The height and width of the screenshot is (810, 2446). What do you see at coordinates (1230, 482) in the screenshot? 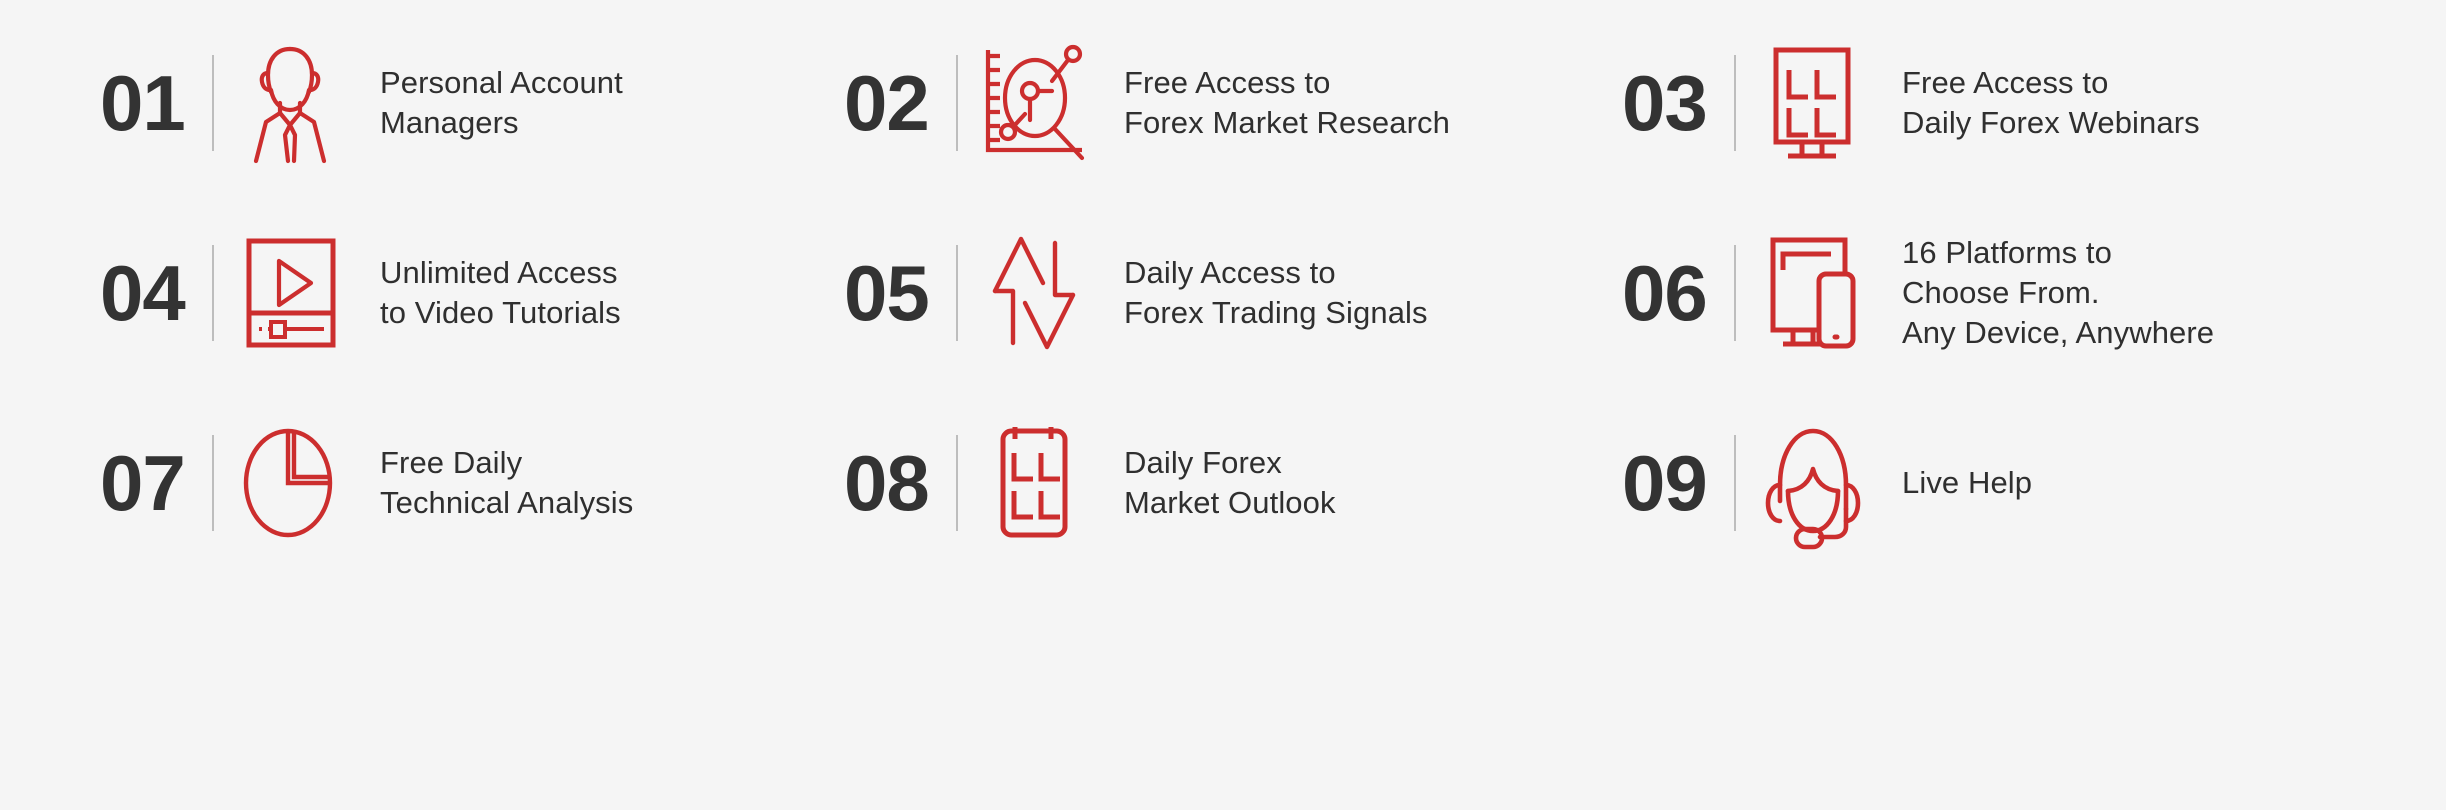
I see `benefit-label: Daily Forex Market Outlook` at bounding box center [1230, 482].